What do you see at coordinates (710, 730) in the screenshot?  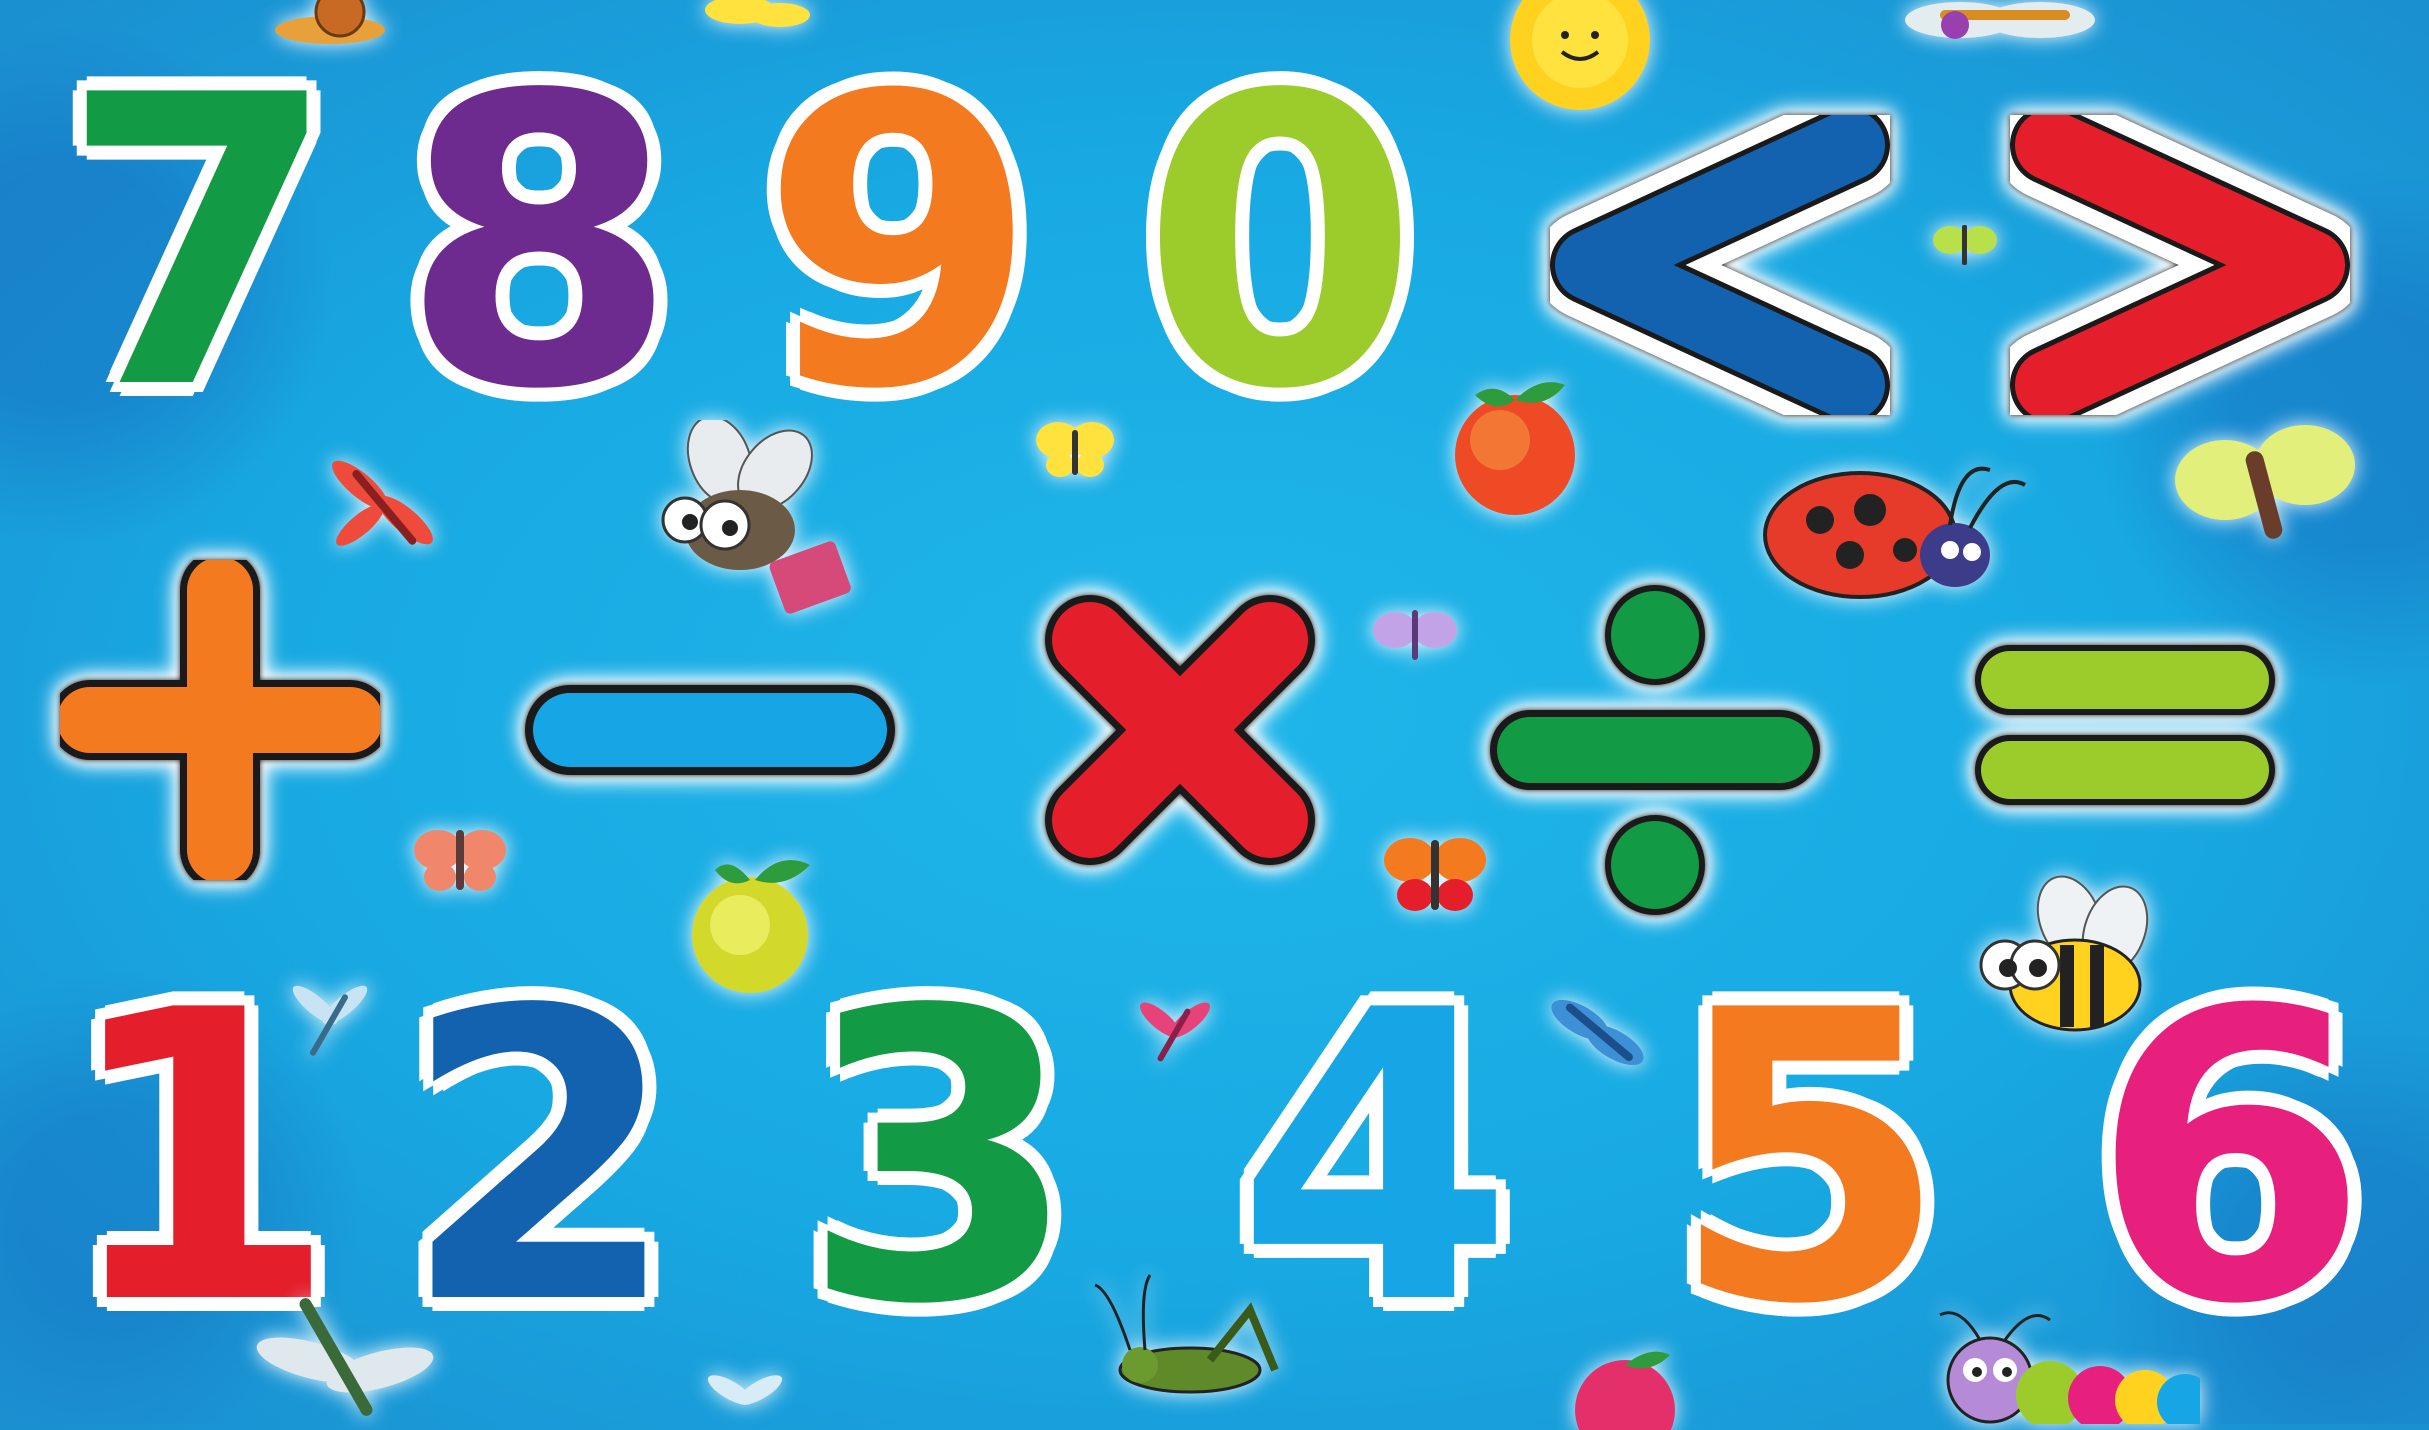 I see `minus-symbol` at bounding box center [710, 730].